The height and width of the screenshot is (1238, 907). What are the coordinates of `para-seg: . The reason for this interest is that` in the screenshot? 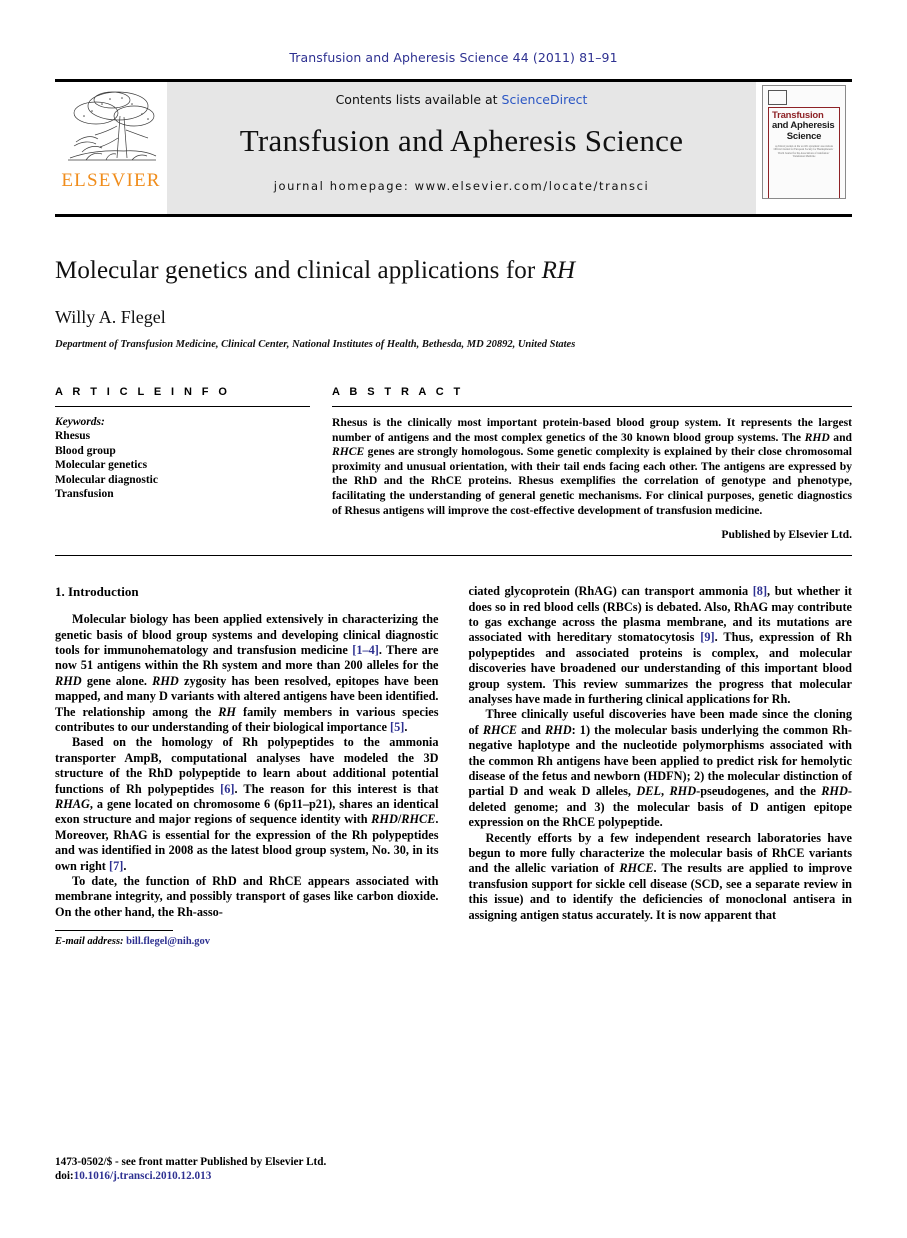 It's located at (336, 788).